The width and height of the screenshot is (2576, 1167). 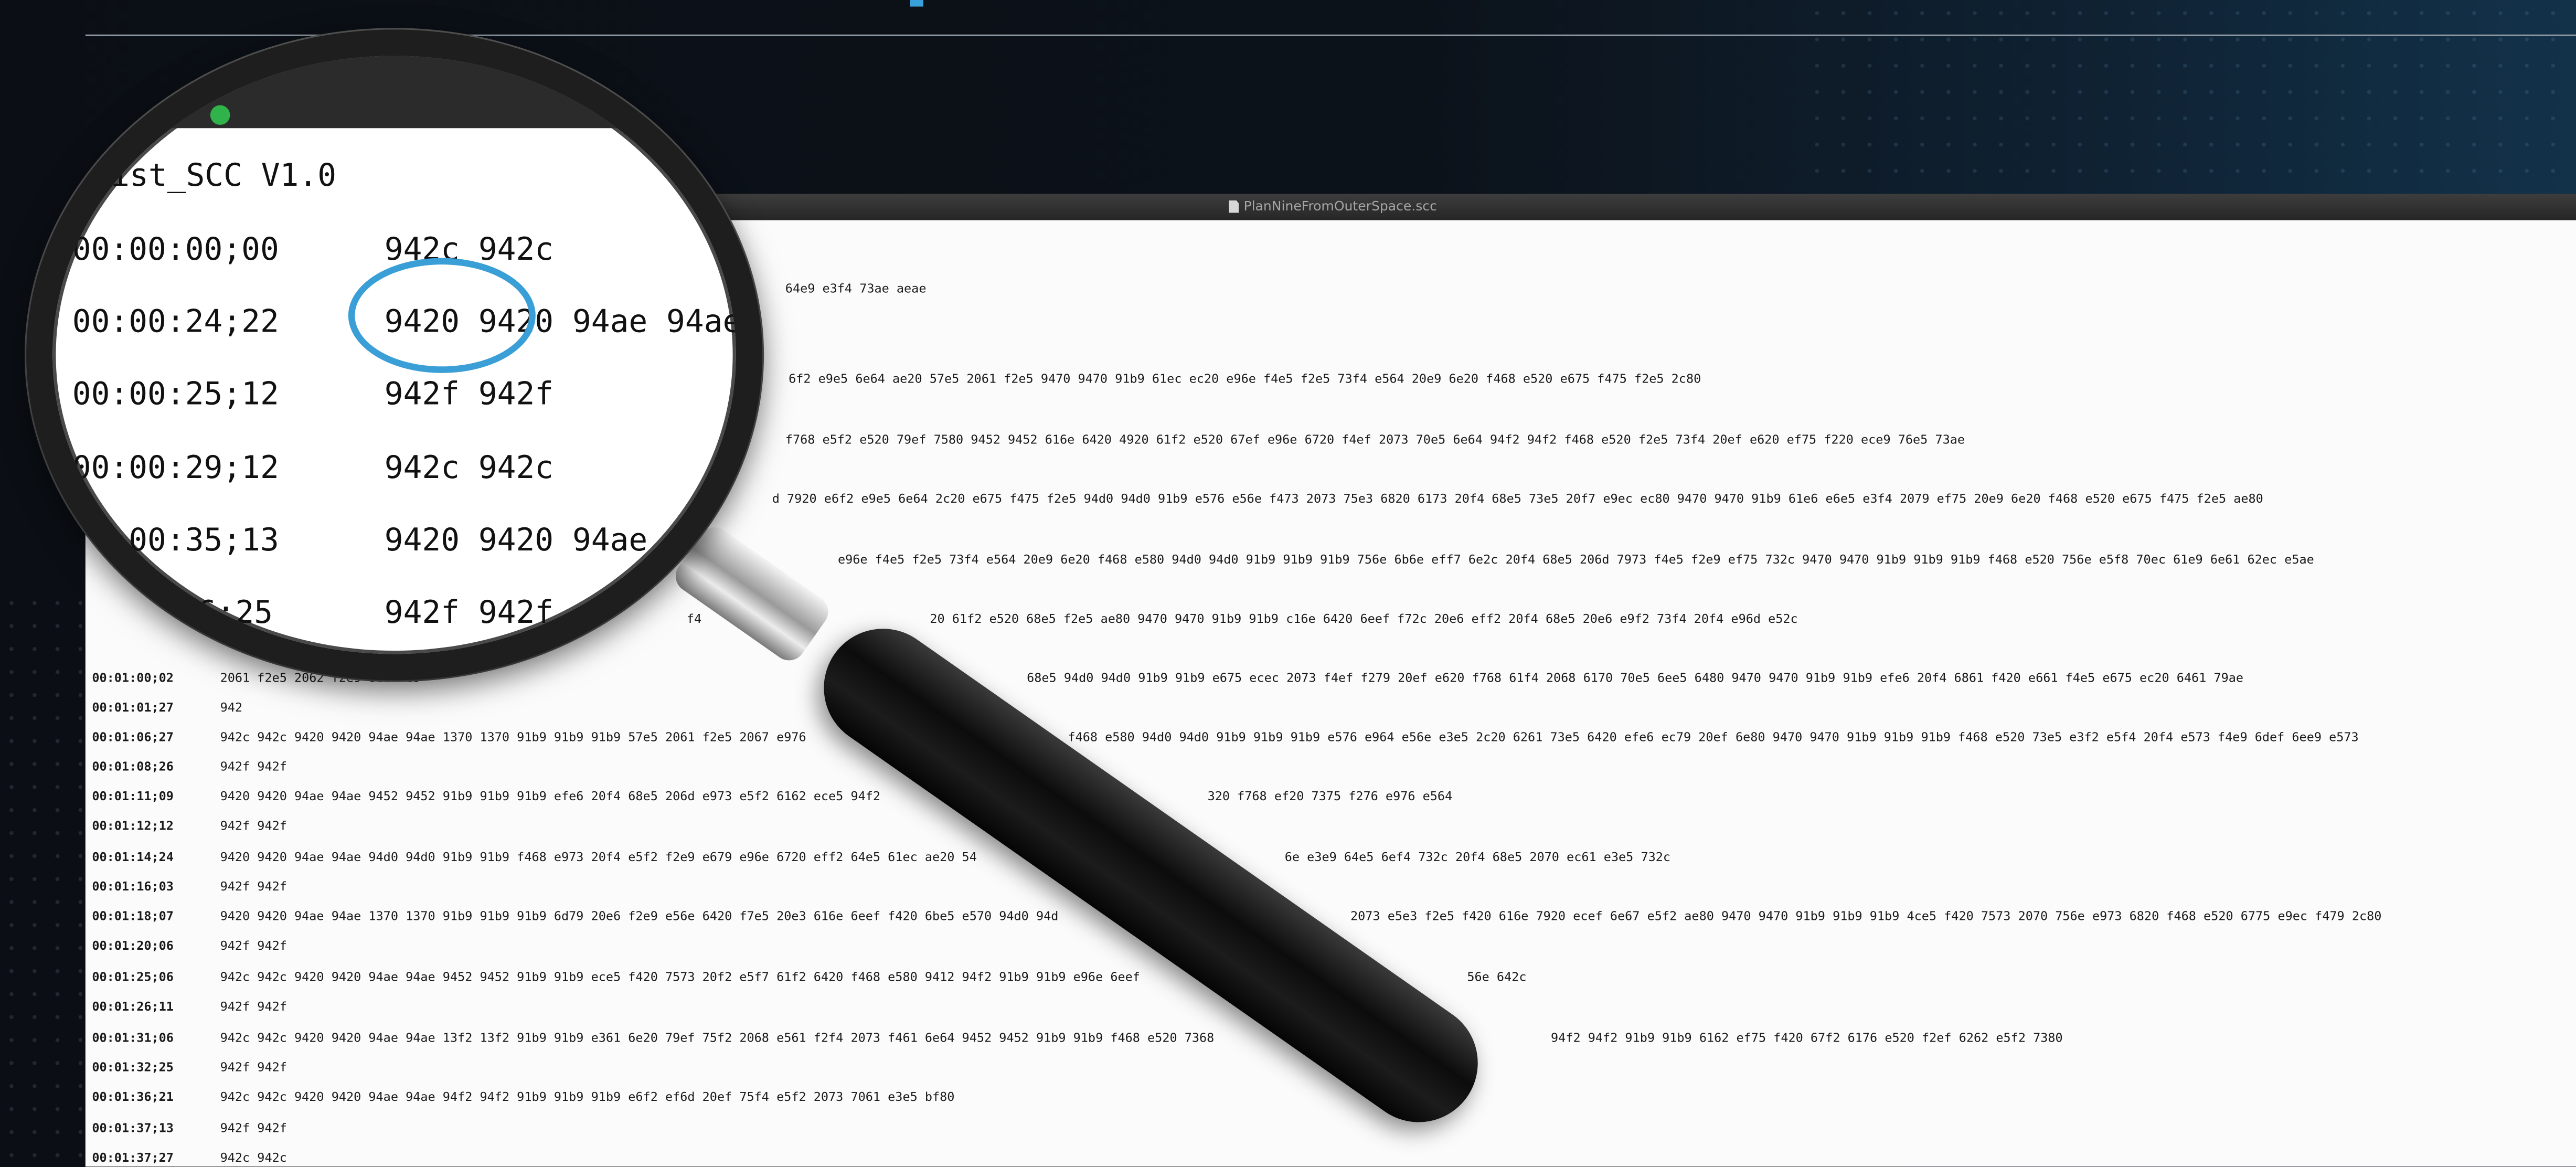 I want to click on timecode: 0:36;25, so click(x=207, y=613).